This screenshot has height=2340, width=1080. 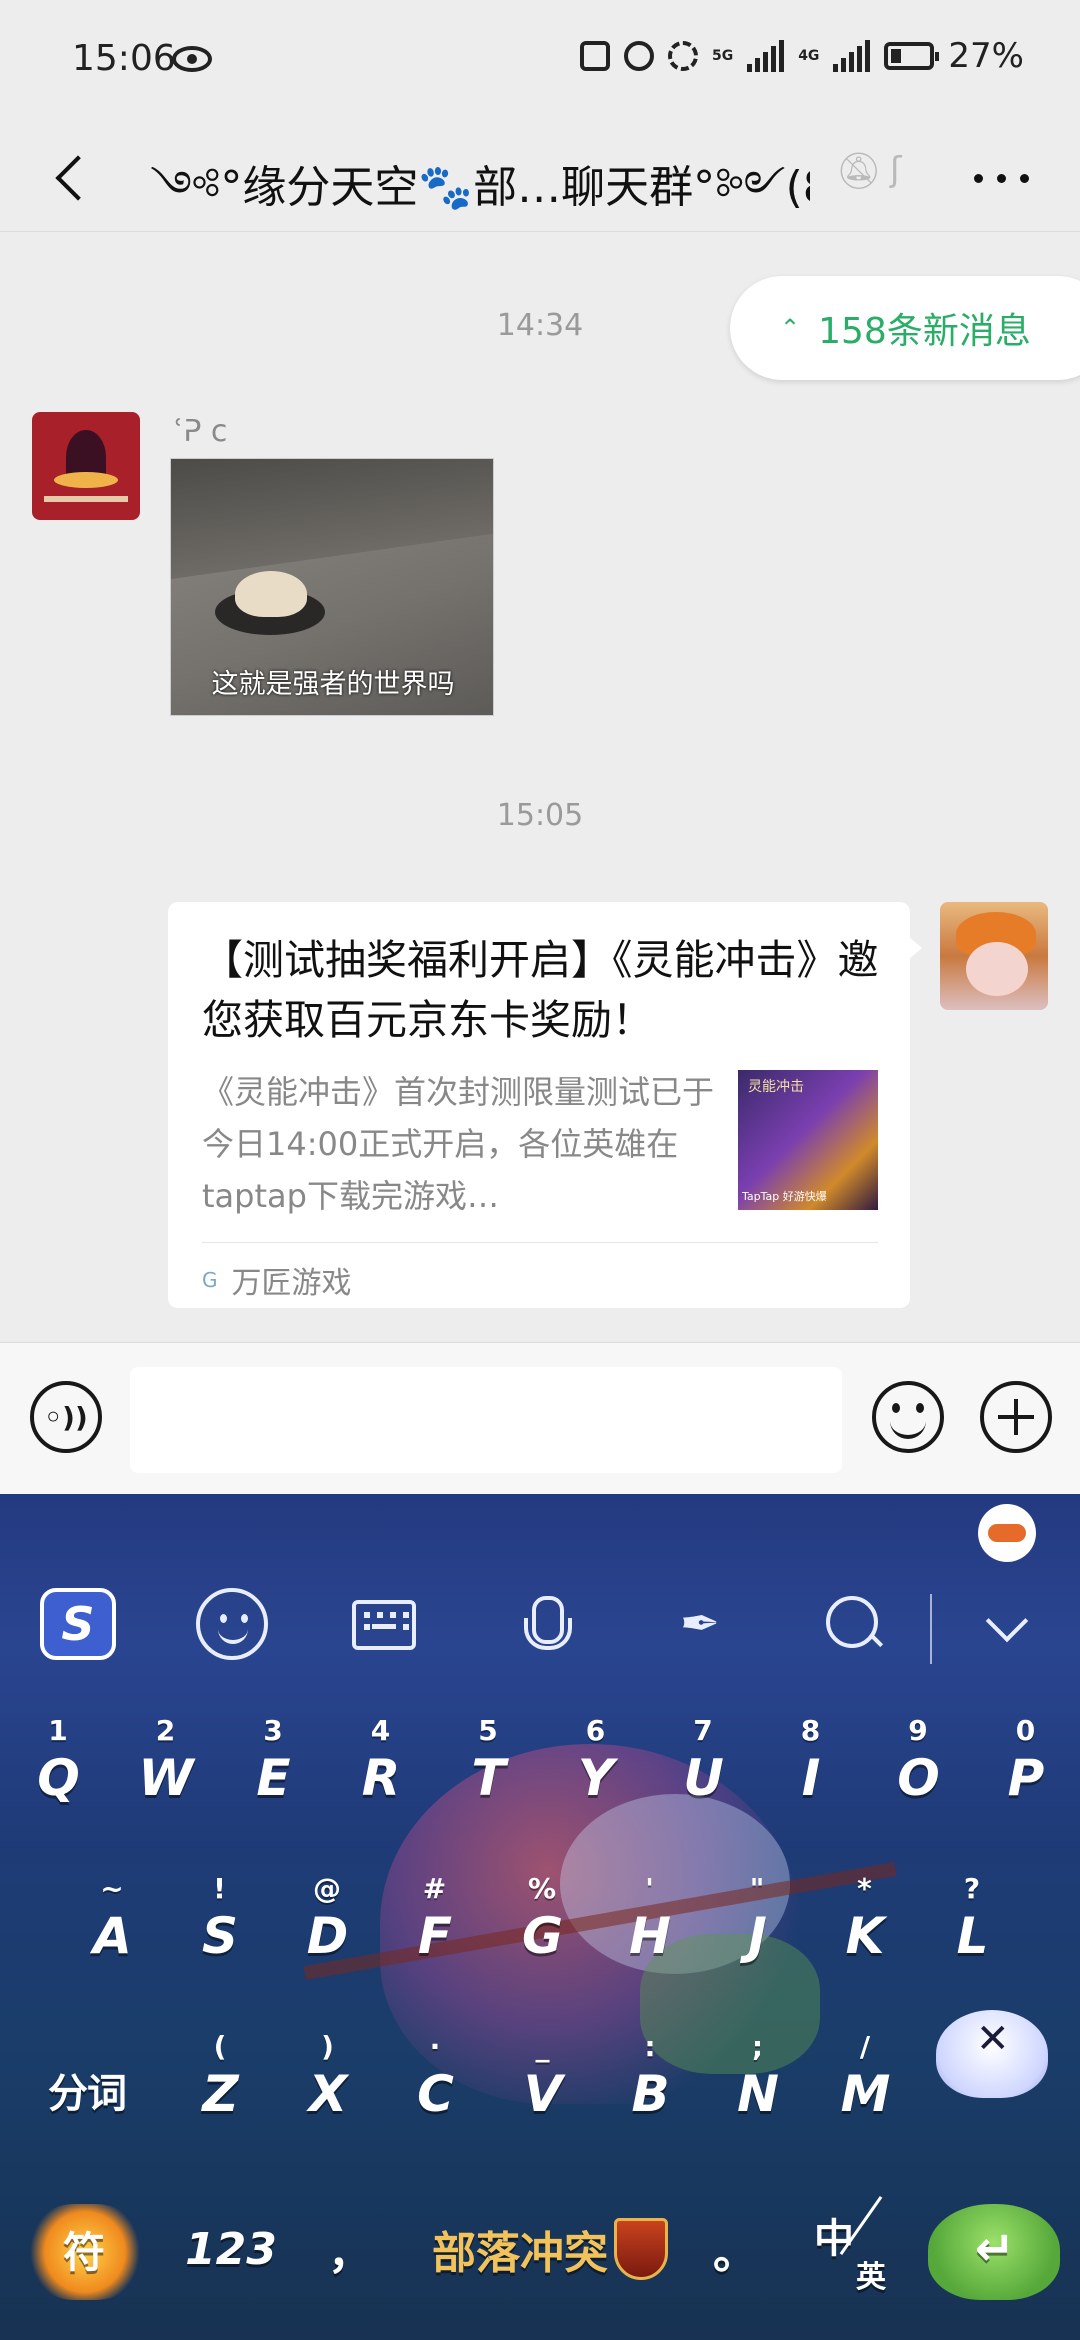 I want to click on enter-key: ↵, so click(x=995, y=2249).